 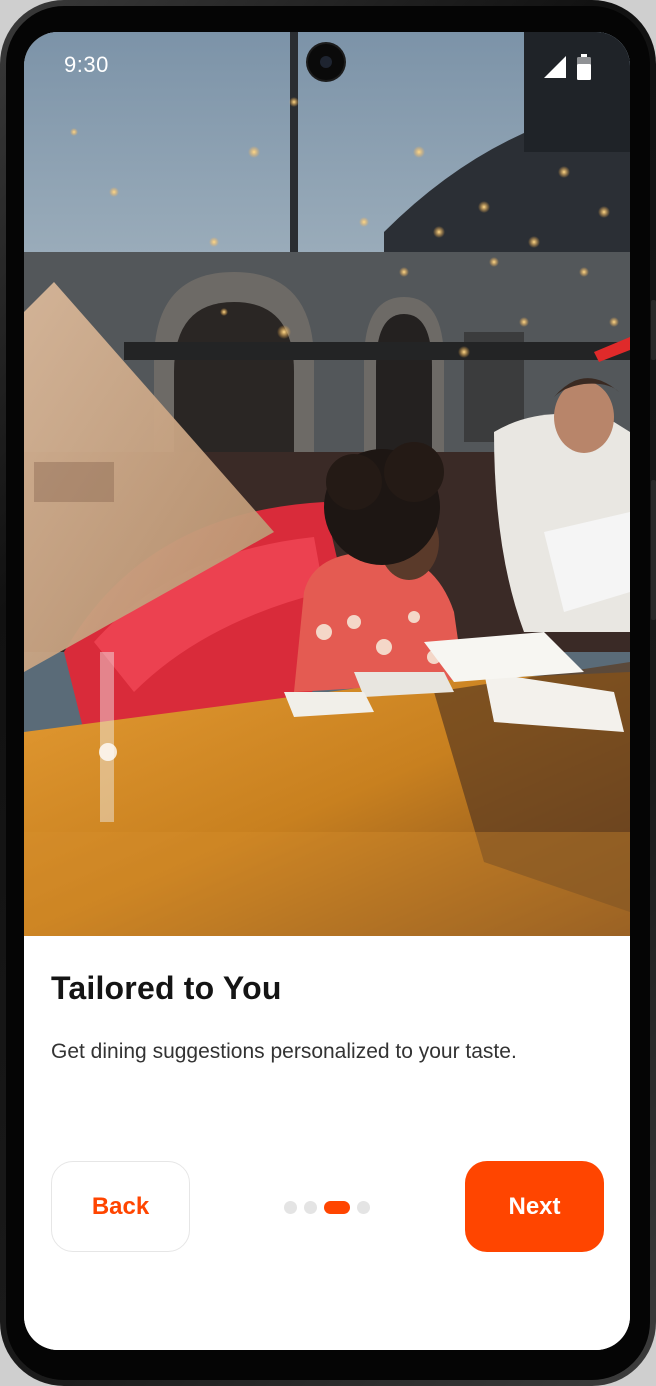 What do you see at coordinates (653, 550) in the screenshot?
I see `volume-button` at bounding box center [653, 550].